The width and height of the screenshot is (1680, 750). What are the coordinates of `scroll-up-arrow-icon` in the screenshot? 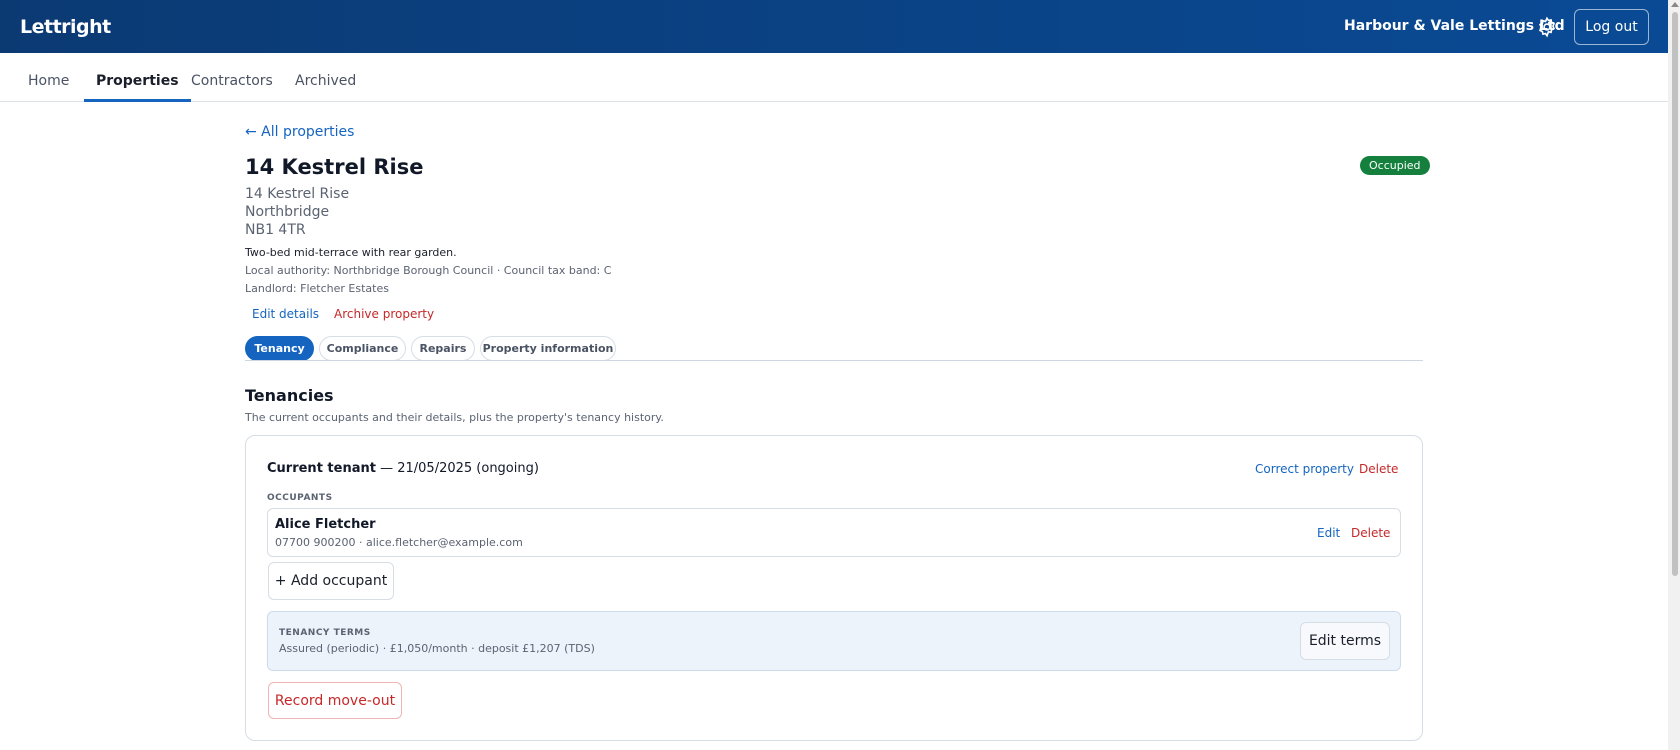 It's located at (1675, 4).